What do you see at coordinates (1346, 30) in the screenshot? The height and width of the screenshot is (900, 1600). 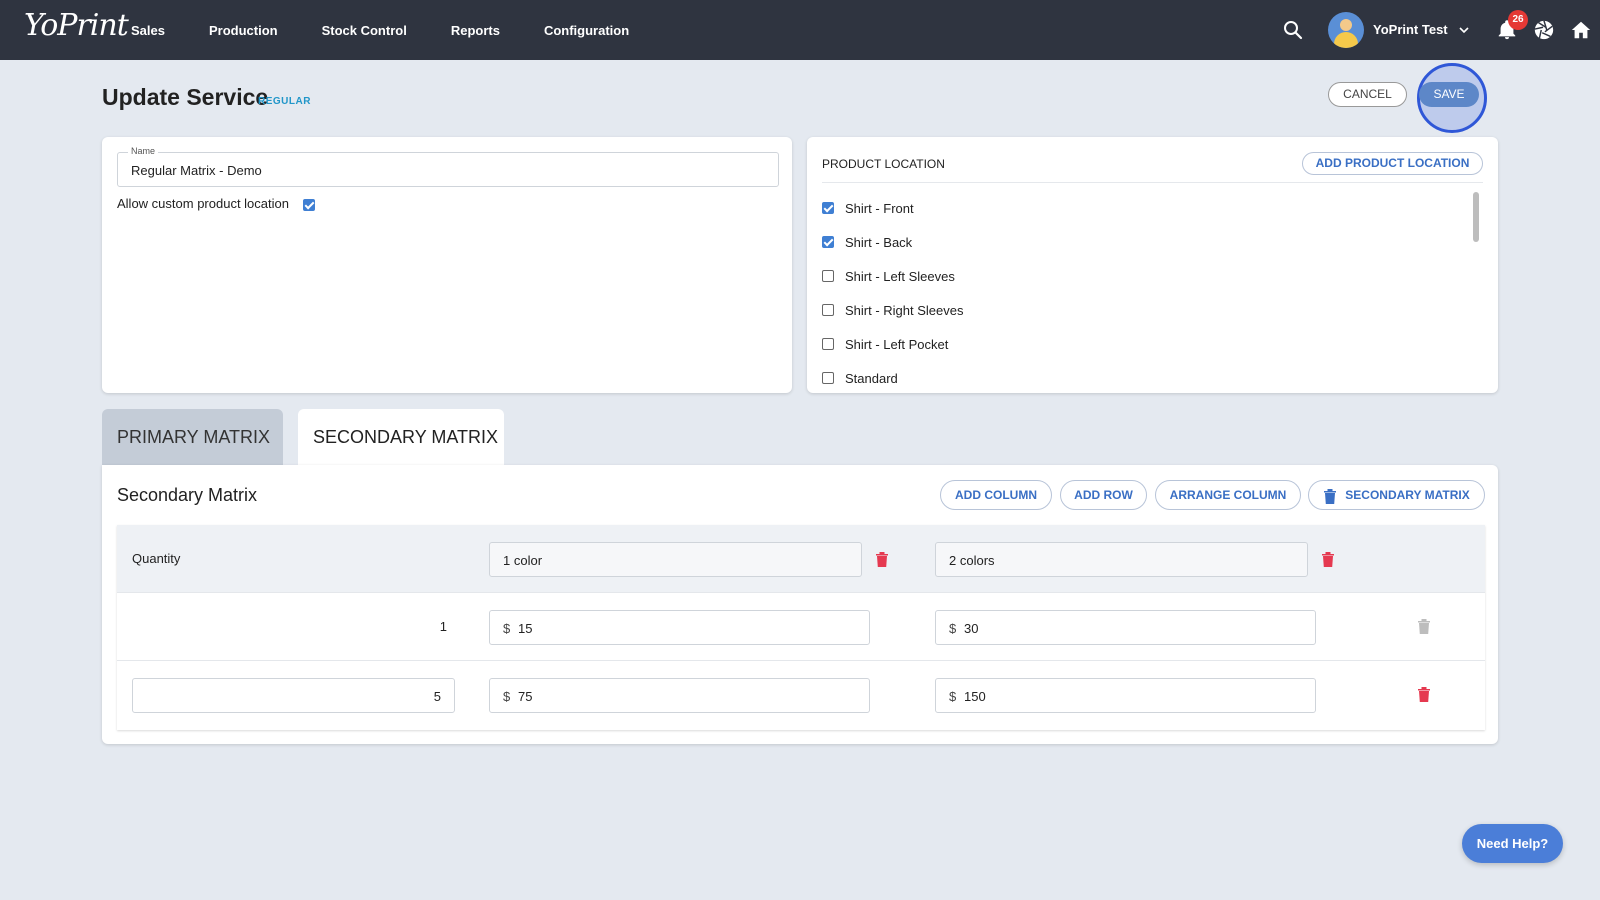 I see `avatar` at bounding box center [1346, 30].